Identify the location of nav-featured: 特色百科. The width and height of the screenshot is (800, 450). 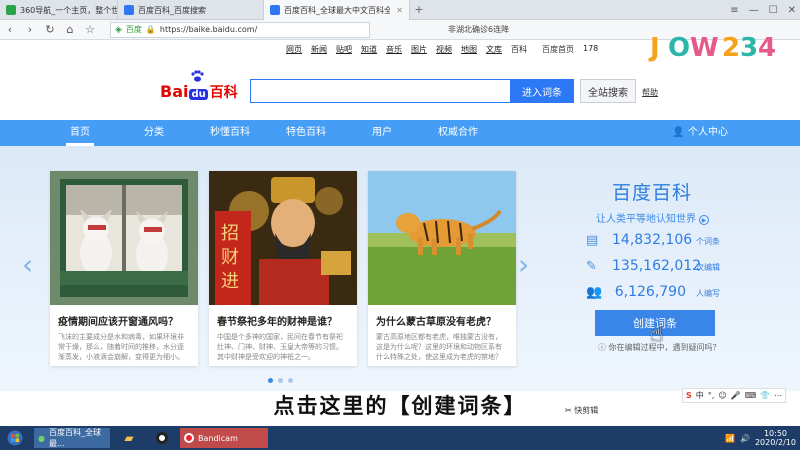
(306, 133).